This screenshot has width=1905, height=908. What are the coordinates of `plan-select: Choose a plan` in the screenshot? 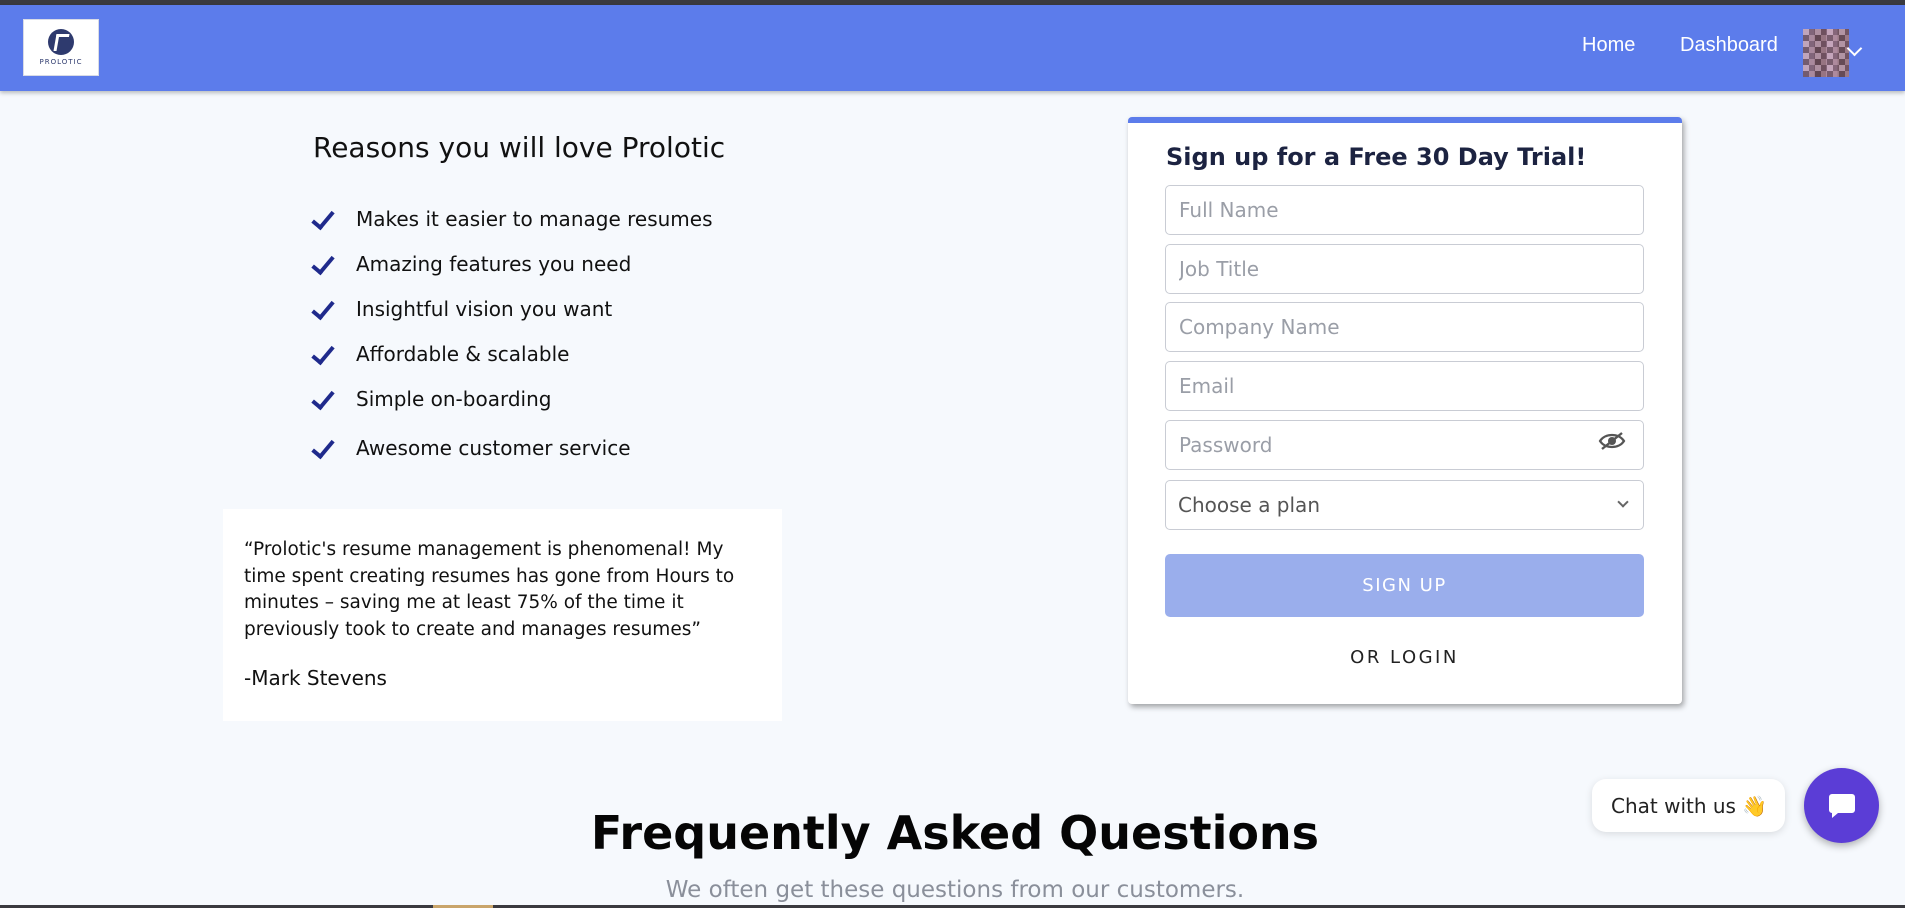 It's located at (1404, 505).